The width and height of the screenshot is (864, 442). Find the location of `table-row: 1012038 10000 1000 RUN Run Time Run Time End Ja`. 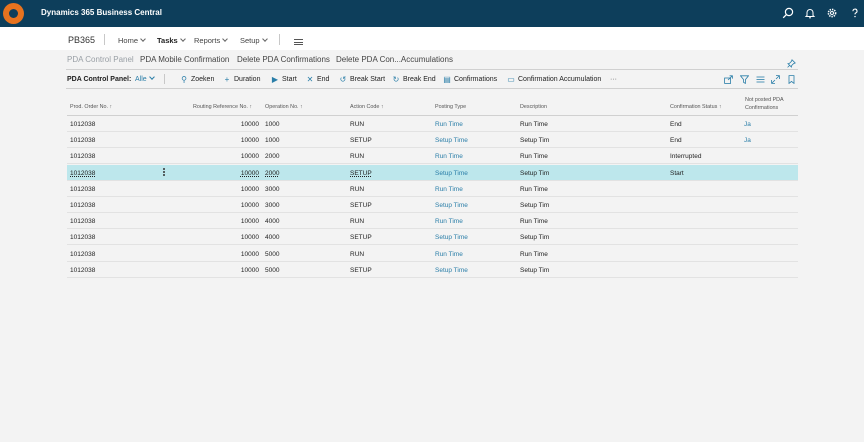

table-row: 1012038 10000 1000 RUN Run Time Run Time End Ja is located at coordinates (432, 124).